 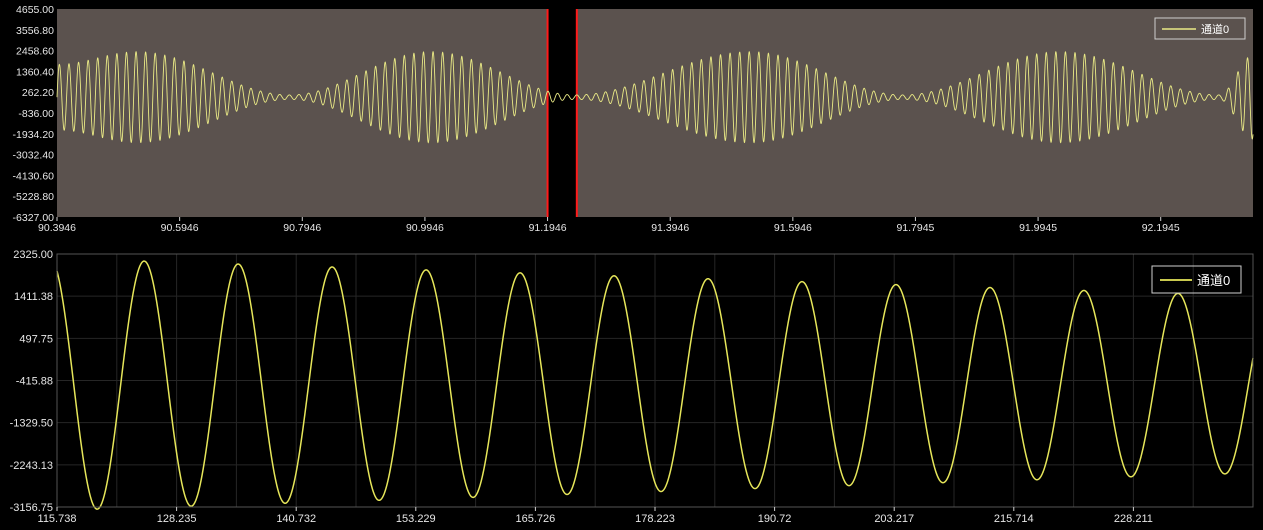 I want to click on overview-x-tick-label: 91.5946, so click(x=793, y=228).